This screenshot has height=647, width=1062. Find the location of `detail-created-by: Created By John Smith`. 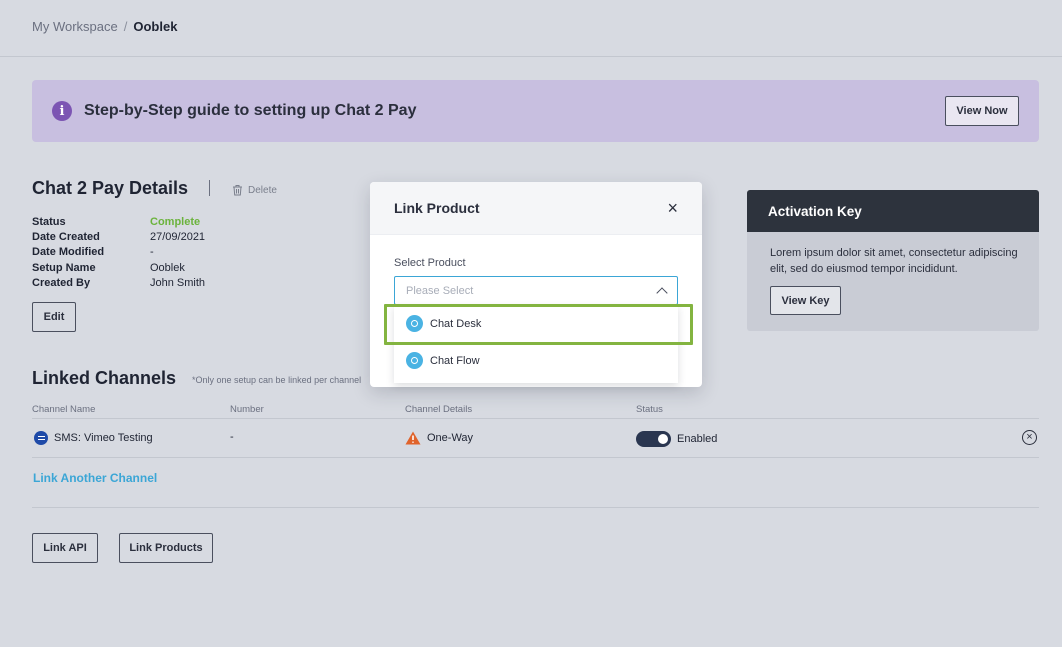

detail-created-by: Created By John Smith is located at coordinates (118, 283).